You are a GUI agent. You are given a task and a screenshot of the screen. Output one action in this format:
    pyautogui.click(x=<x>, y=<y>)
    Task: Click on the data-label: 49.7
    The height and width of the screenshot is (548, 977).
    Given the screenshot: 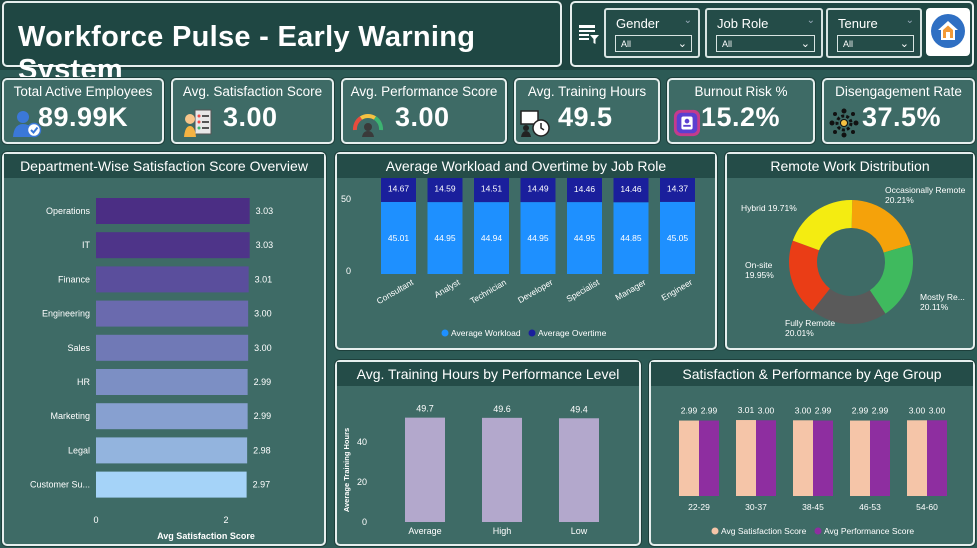 What is the action you would take?
    pyautogui.click(x=425, y=409)
    